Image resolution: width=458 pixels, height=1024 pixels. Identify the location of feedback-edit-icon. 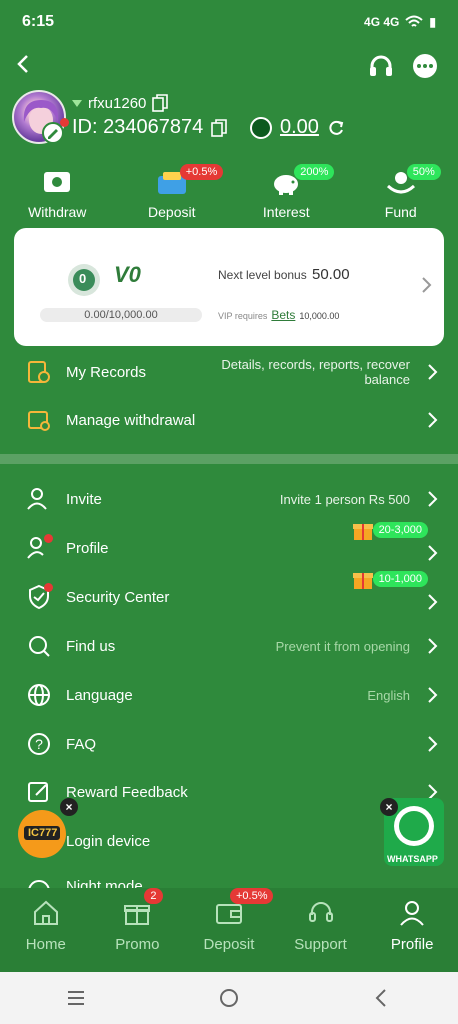
(38, 792).